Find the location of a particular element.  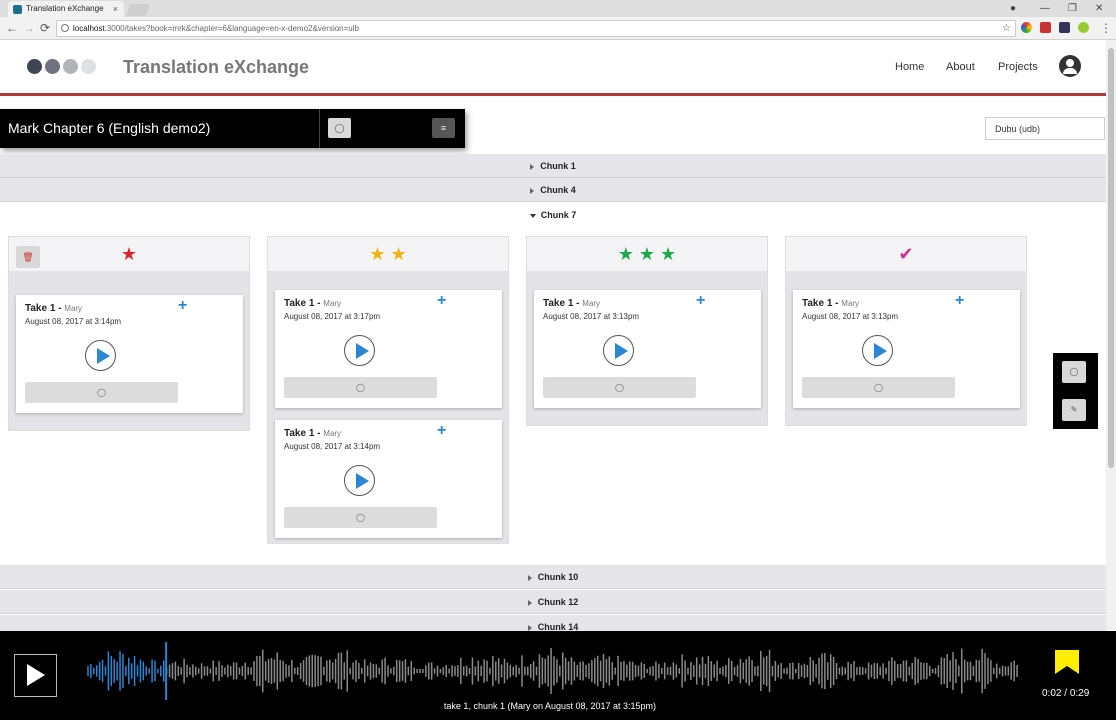

chunk-row-open: Chunk 7 is located at coordinates (553, 215).